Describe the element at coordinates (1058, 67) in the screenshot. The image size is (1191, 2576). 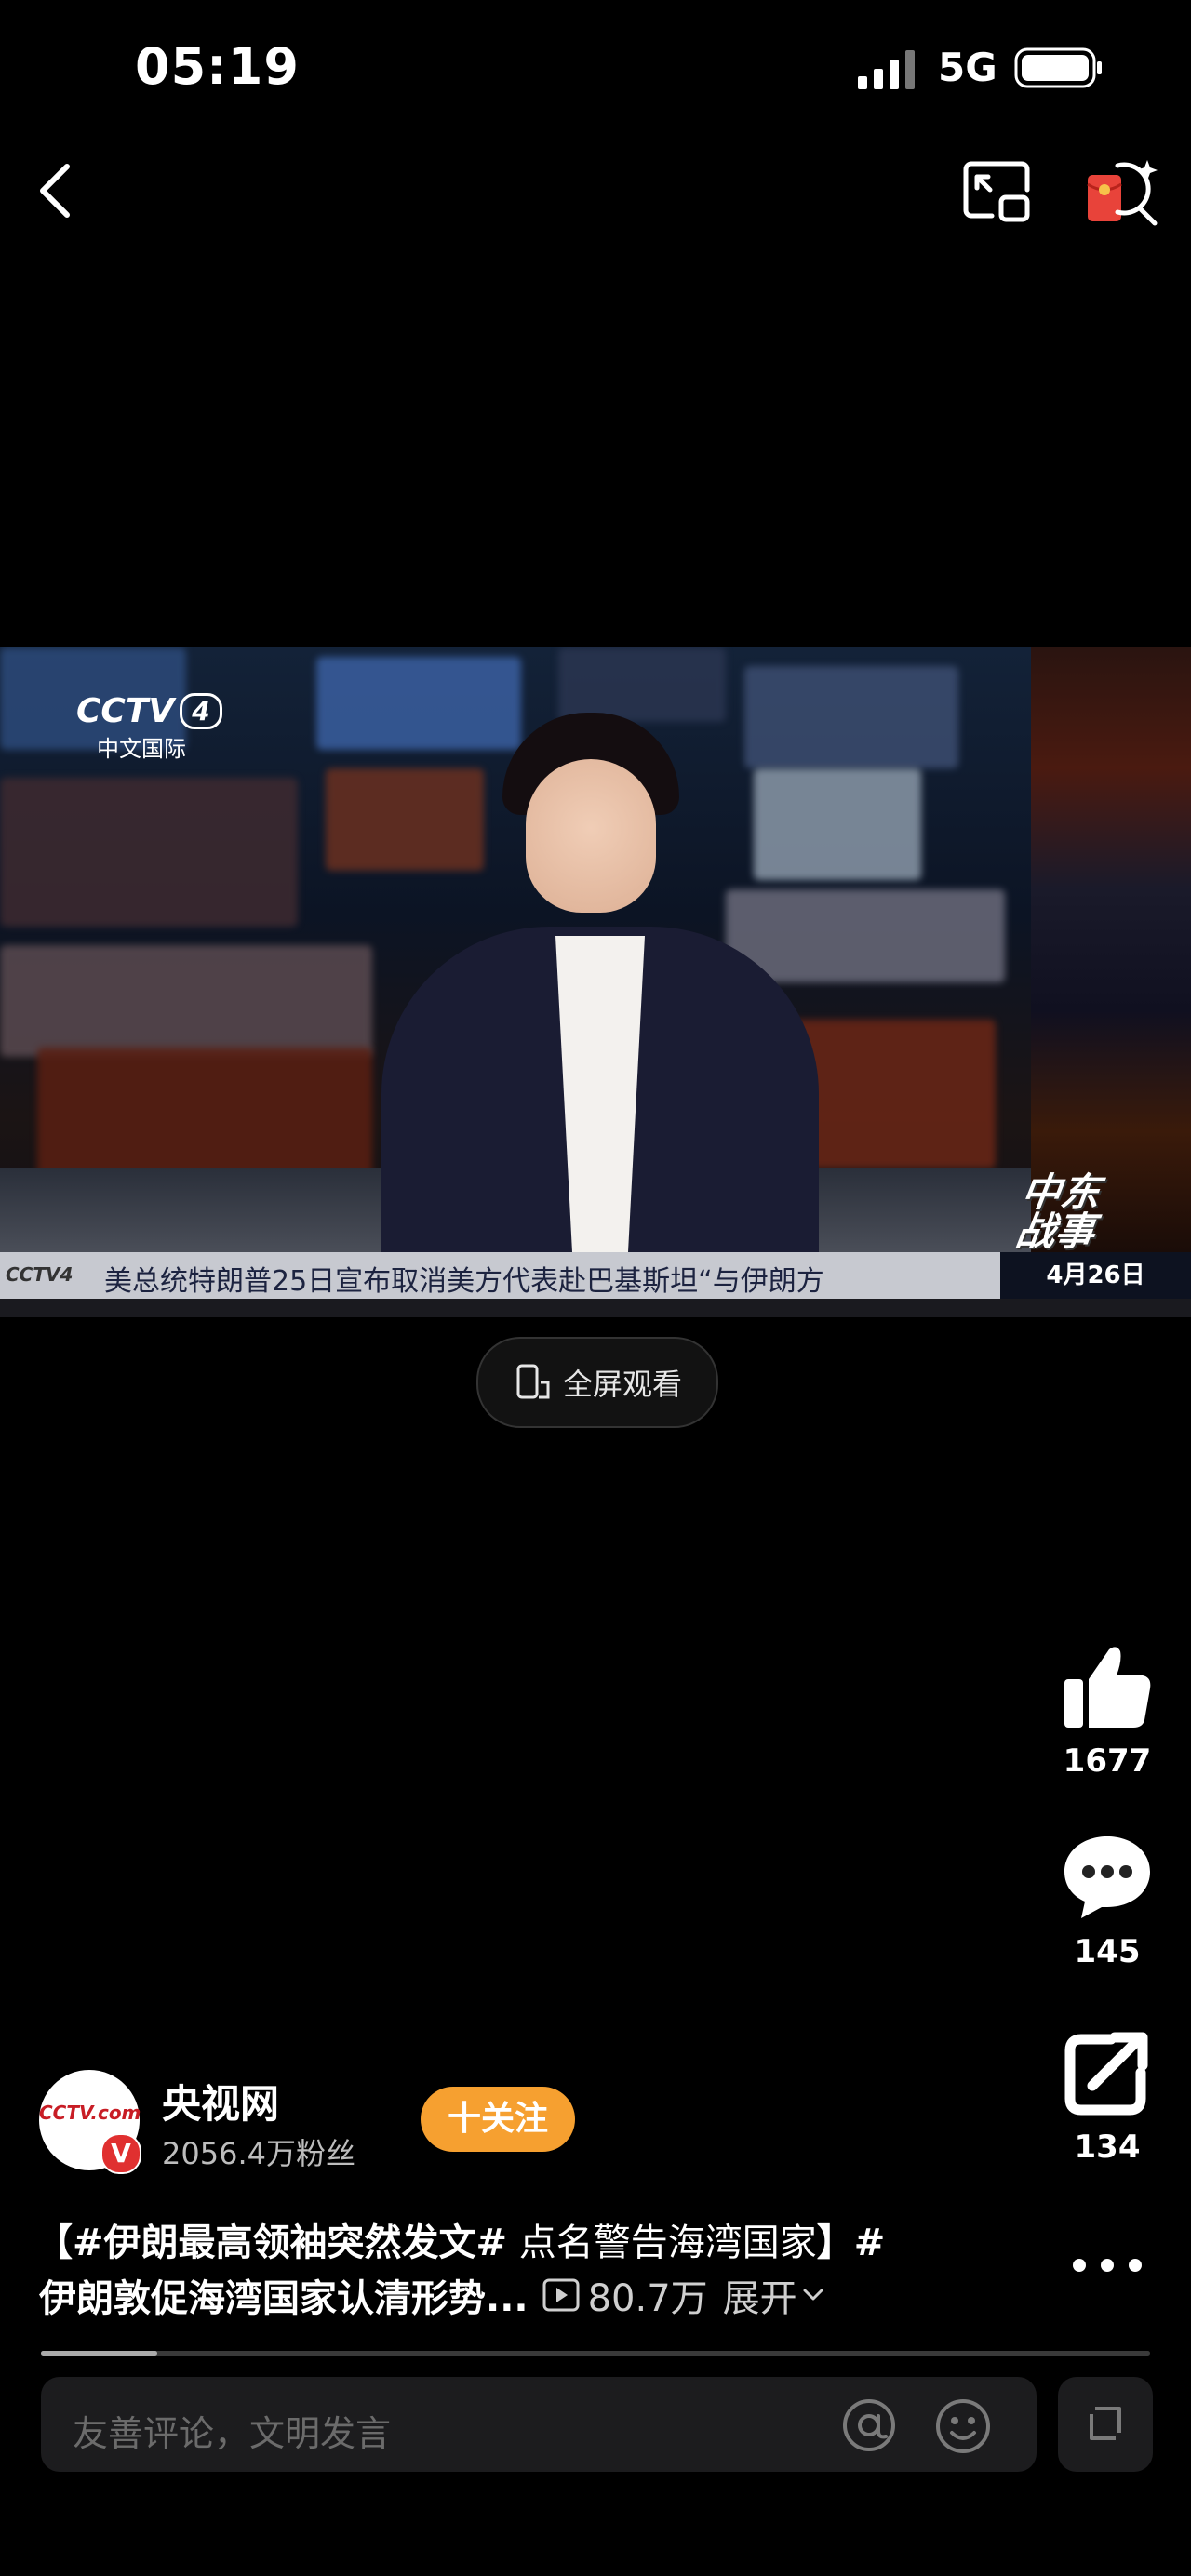
I see `battery-icon` at that location.